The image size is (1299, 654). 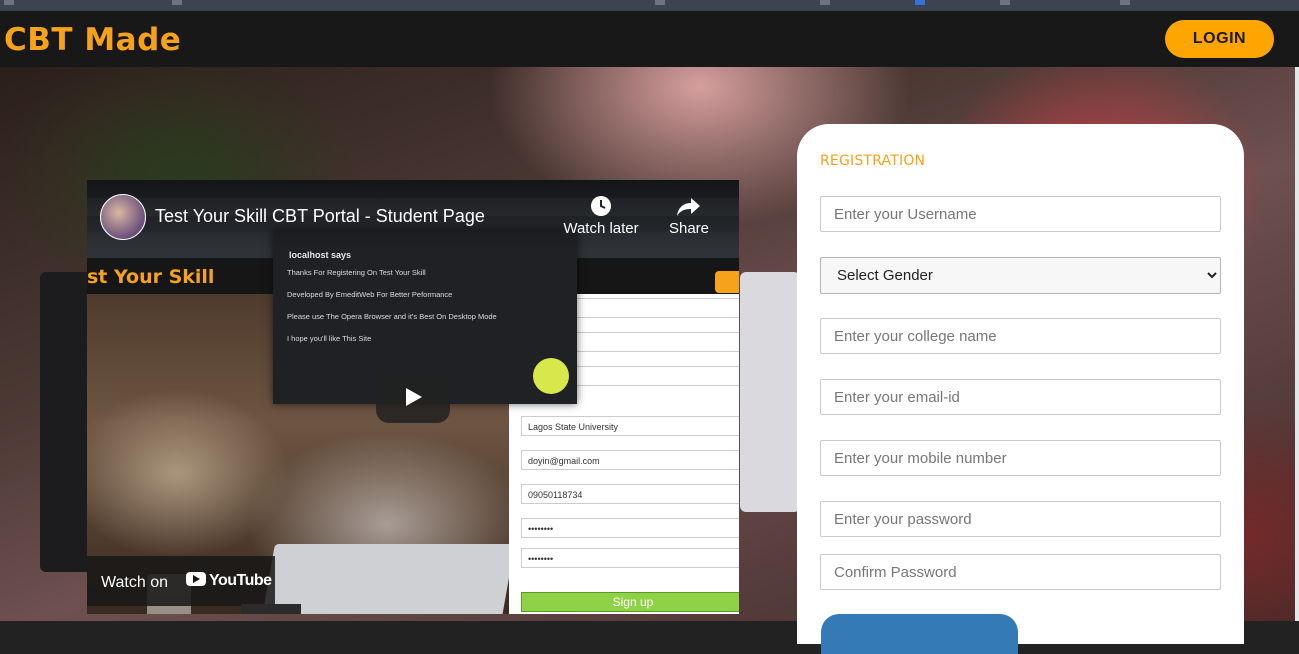 I want to click on channel-avatar, so click(x=123, y=217).